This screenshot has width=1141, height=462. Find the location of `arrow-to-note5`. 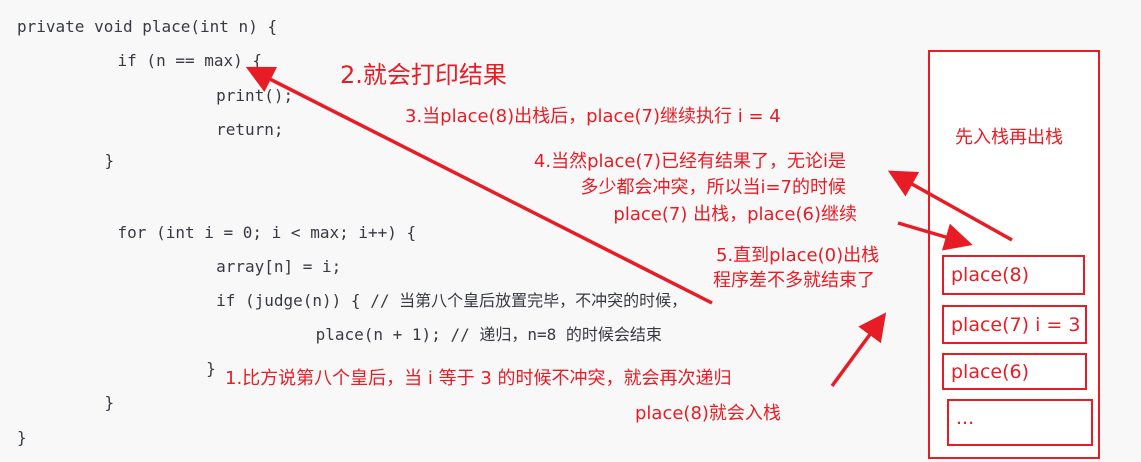

arrow-to-note5 is located at coordinates (858, 350).